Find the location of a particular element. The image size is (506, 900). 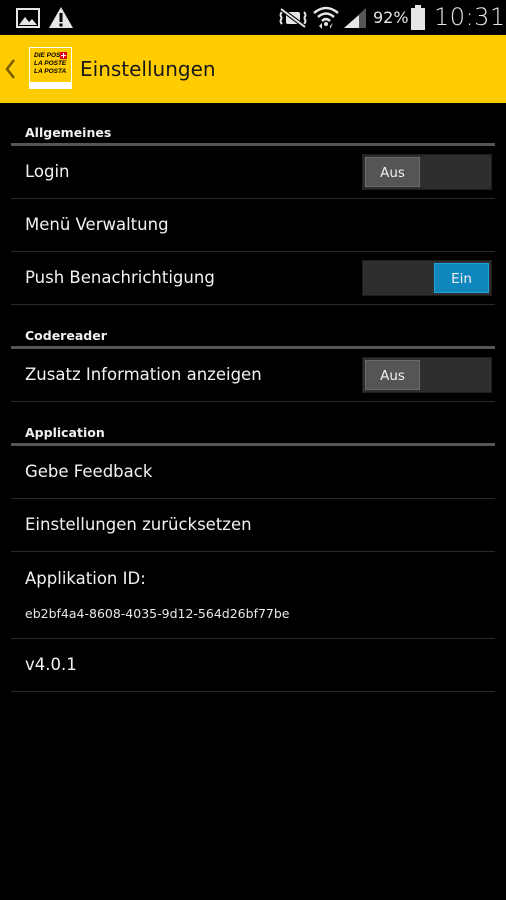

logo-line-3: LA POSTA is located at coordinates (50, 71).